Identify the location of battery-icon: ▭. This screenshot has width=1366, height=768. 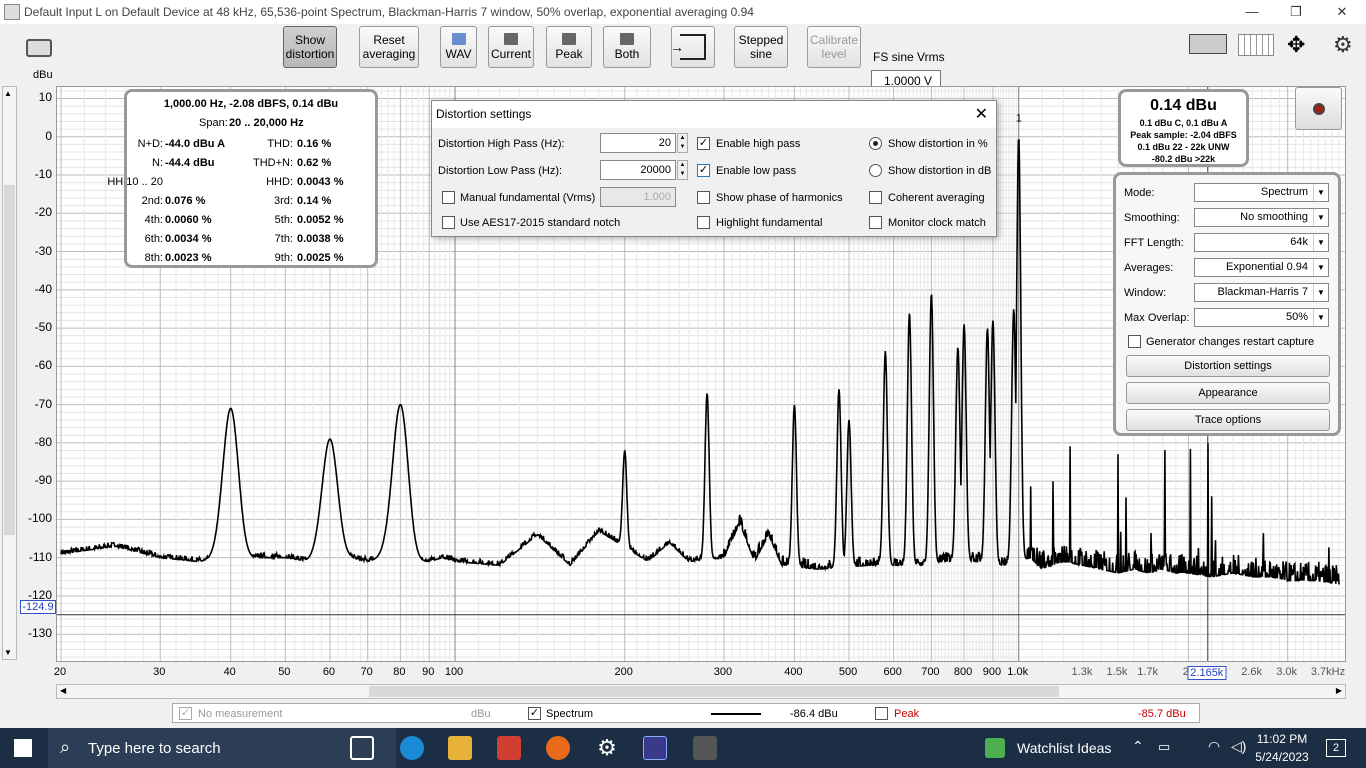
(1164, 747).